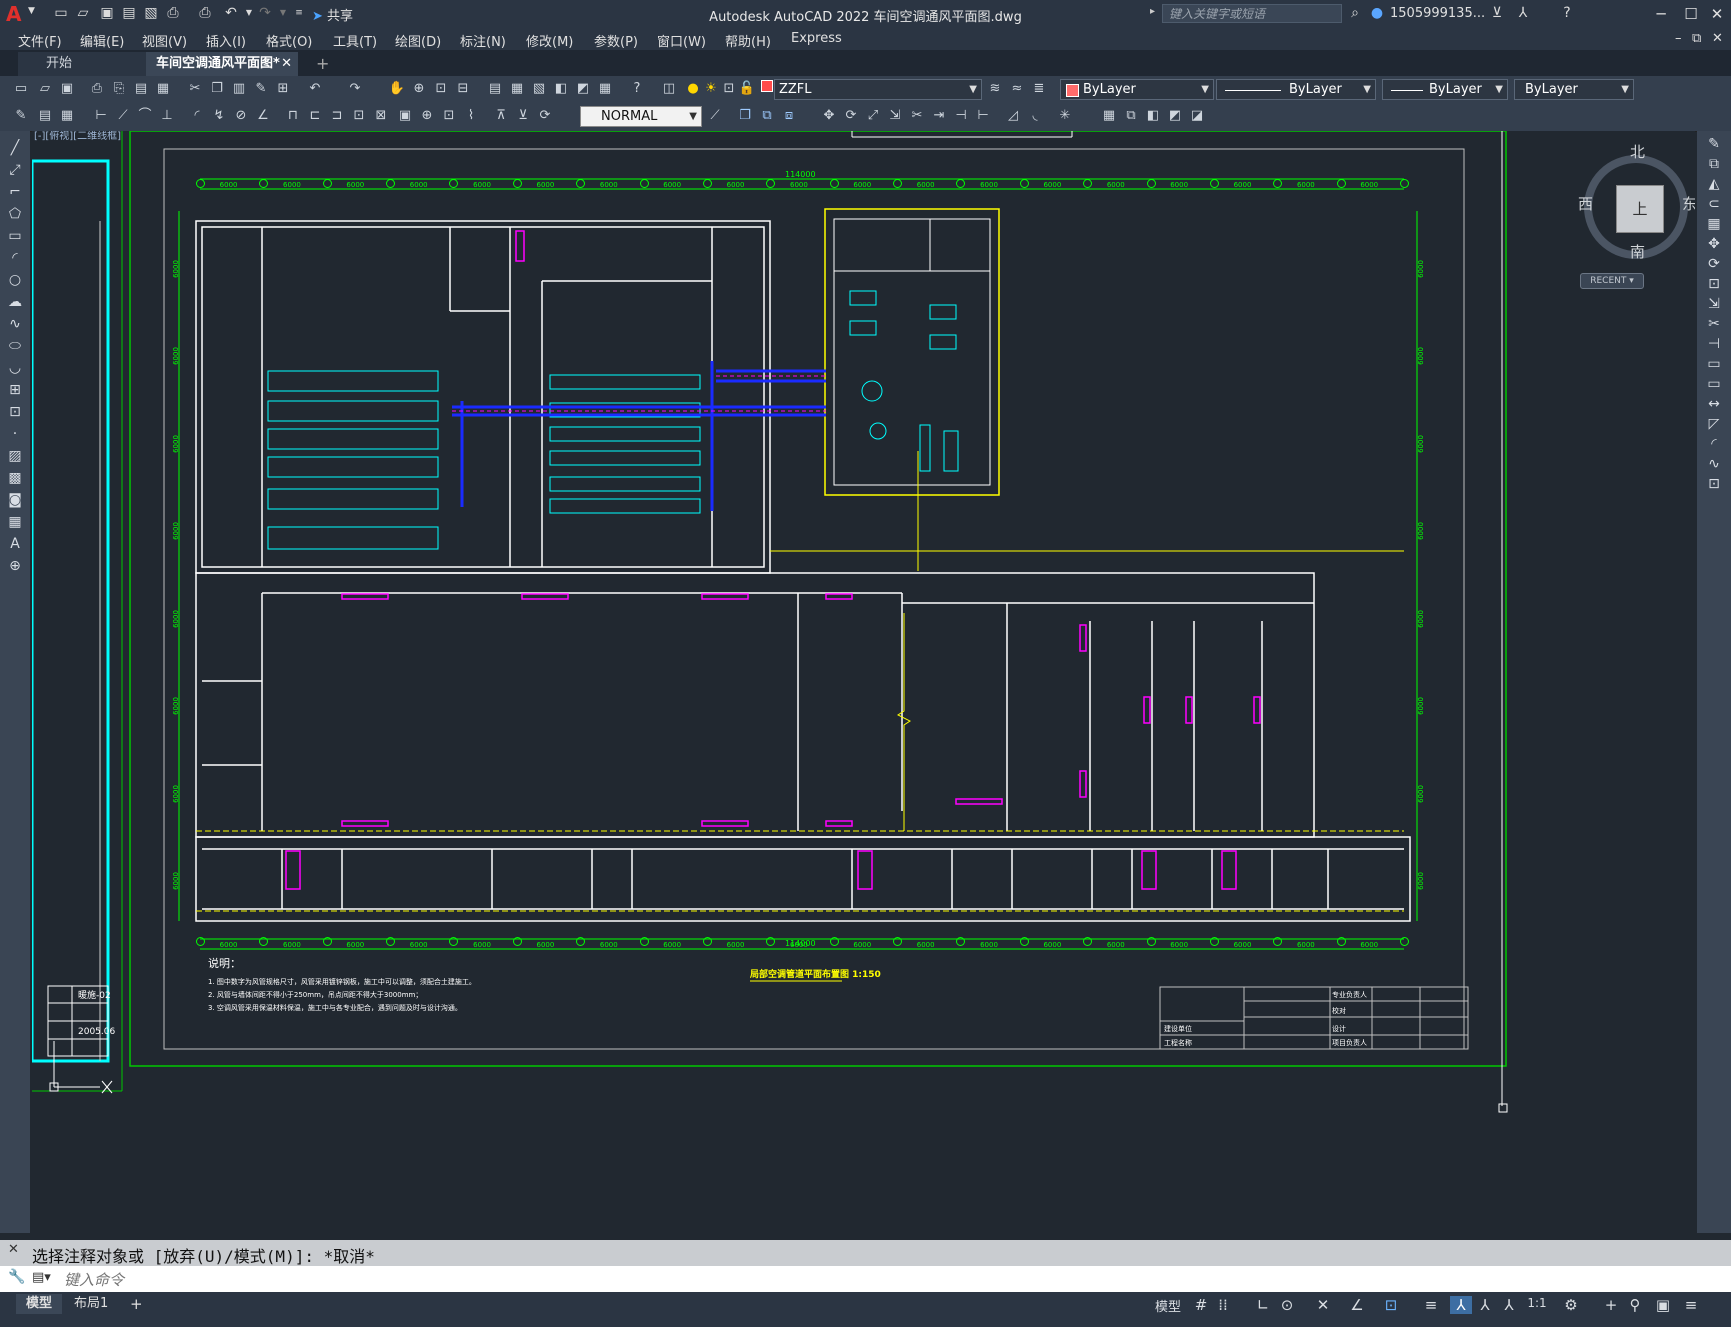 This screenshot has width=1731, height=1327. I want to click on compass-west: 西, so click(1585, 203).